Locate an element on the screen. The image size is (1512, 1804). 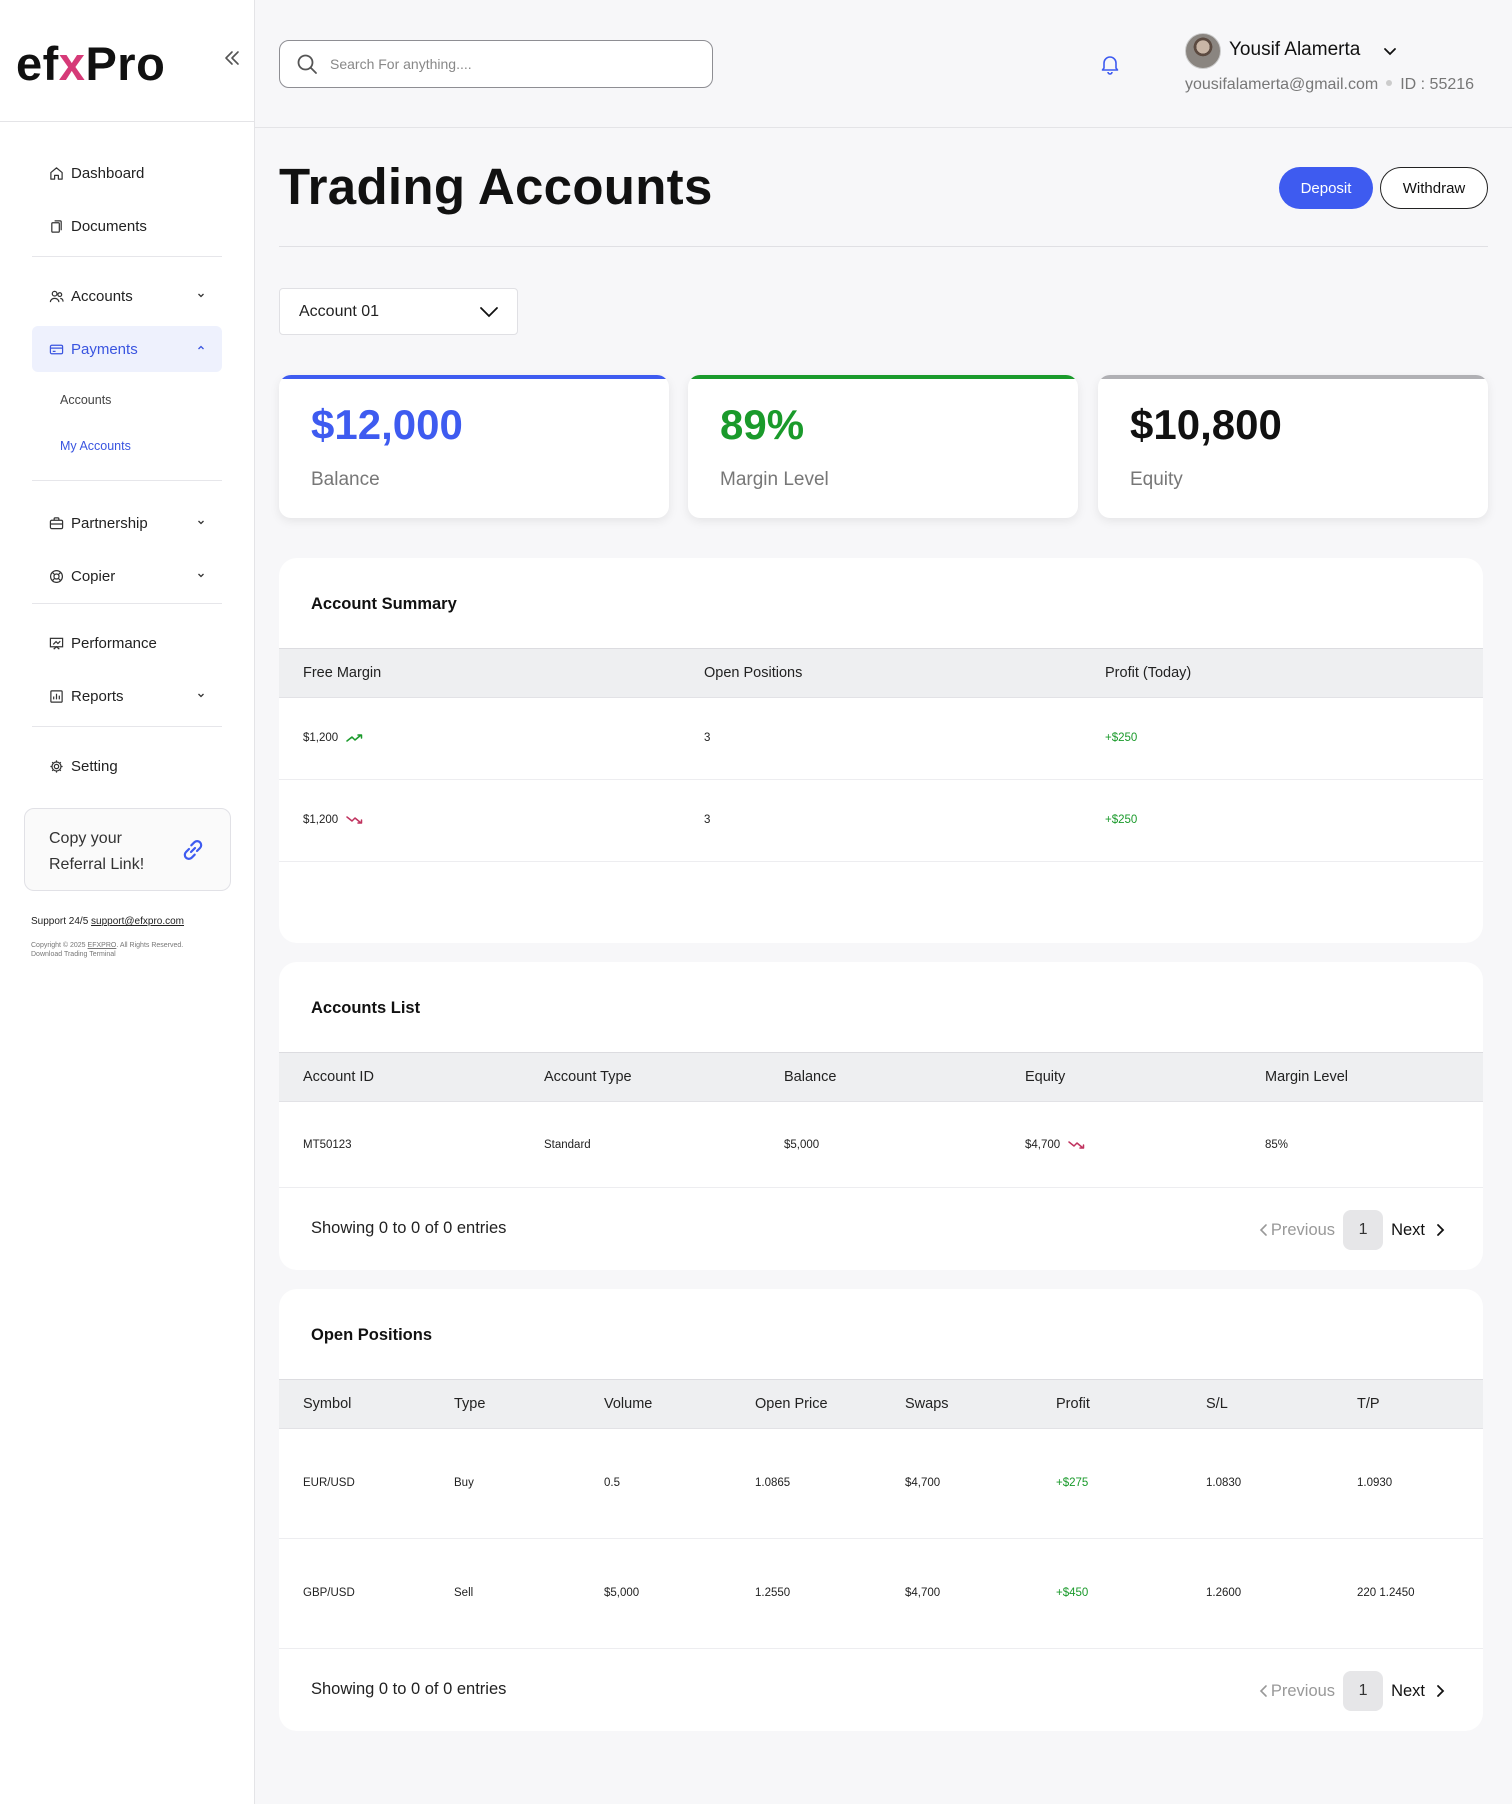
trend-down-icon is located at coordinates (354, 820).